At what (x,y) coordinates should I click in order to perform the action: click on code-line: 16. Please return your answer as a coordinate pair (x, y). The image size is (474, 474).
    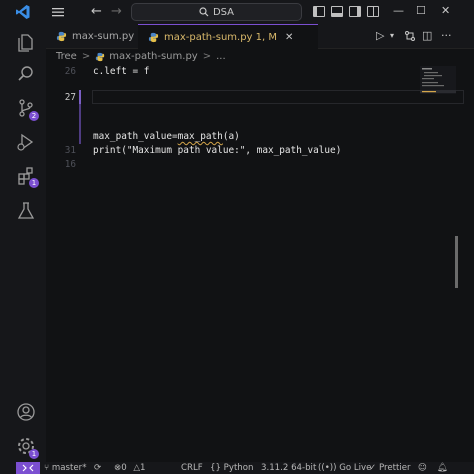
    Looking at the image, I should click on (251, 165).